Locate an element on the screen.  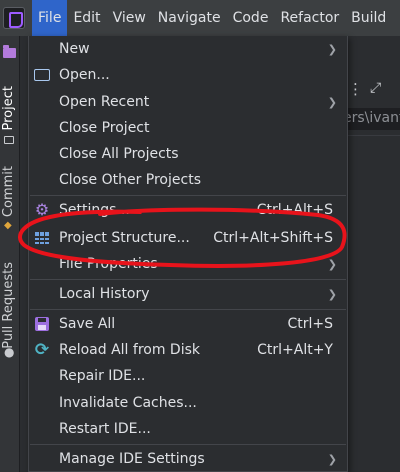
menu-item-label: Close Project is located at coordinates (104, 128).